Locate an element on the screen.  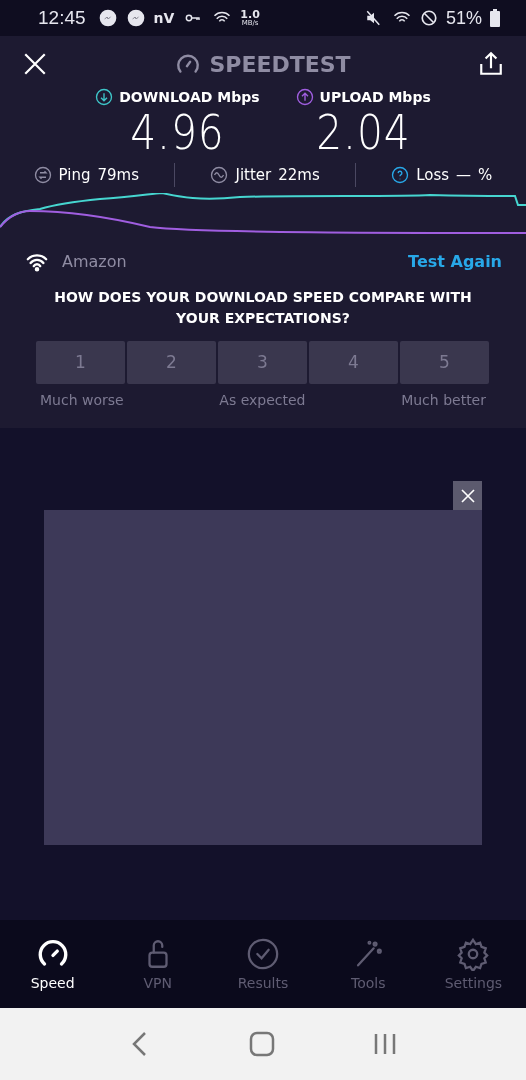
metric-unit: % is located at coordinates (485, 174).